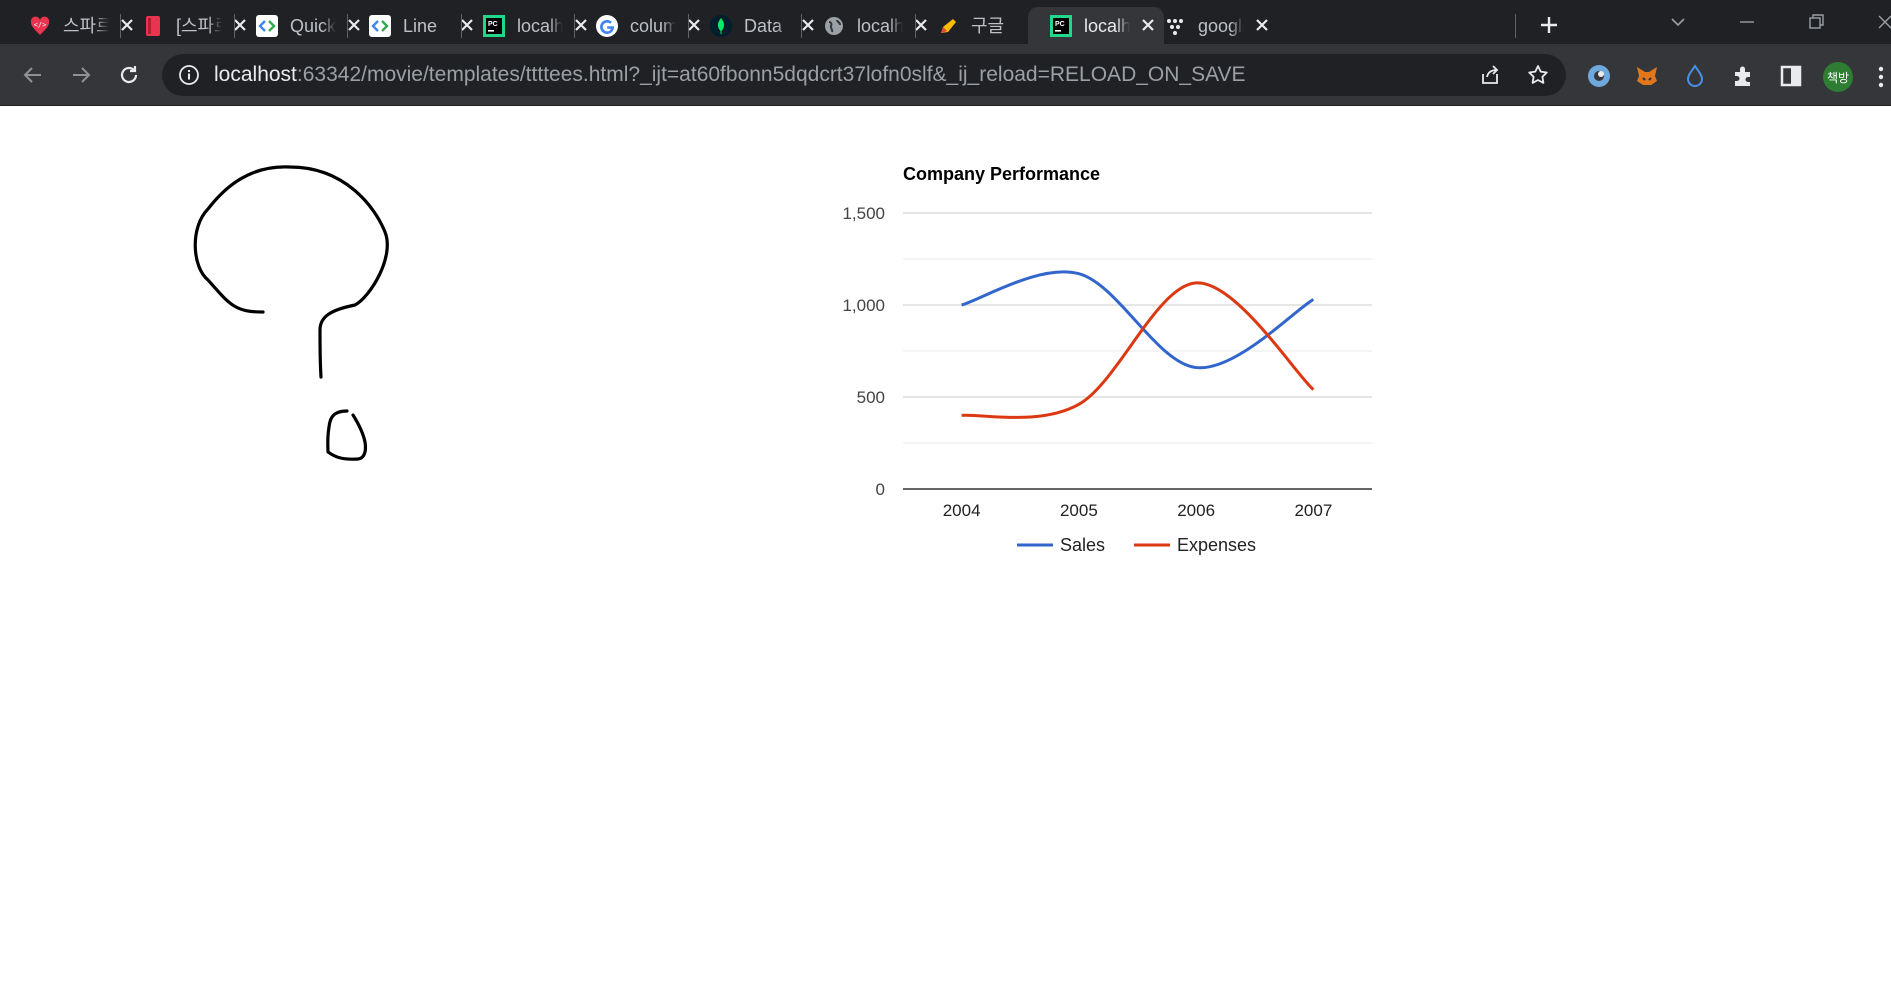  I want to click on tab-title: 구글, so click(988, 26).